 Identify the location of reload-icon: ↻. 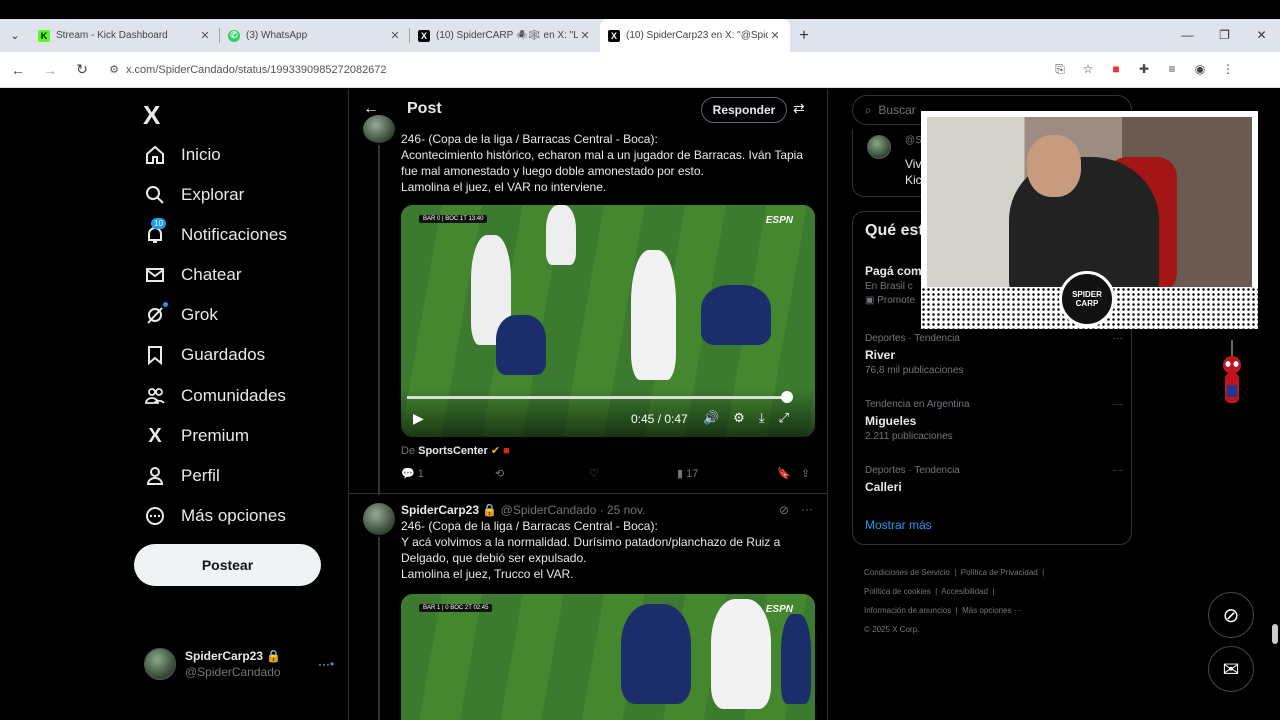
(82, 69).